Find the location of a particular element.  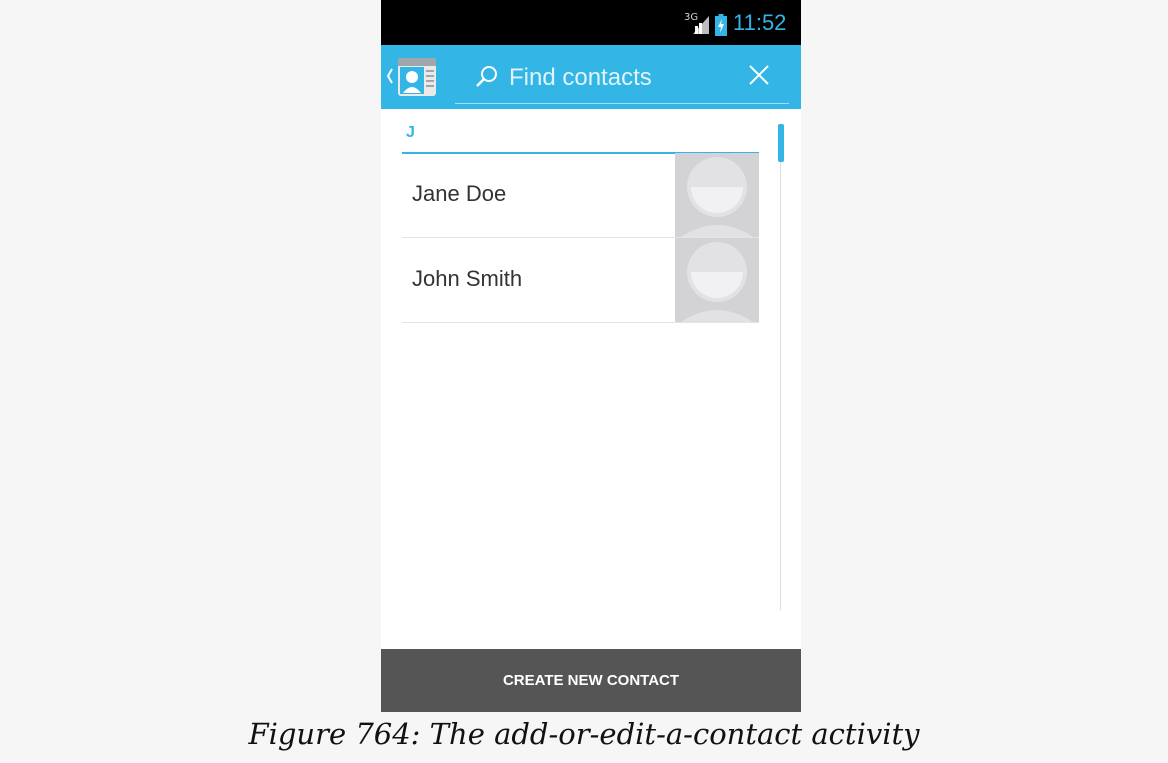

fastscroll-track is located at coordinates (780, 380).